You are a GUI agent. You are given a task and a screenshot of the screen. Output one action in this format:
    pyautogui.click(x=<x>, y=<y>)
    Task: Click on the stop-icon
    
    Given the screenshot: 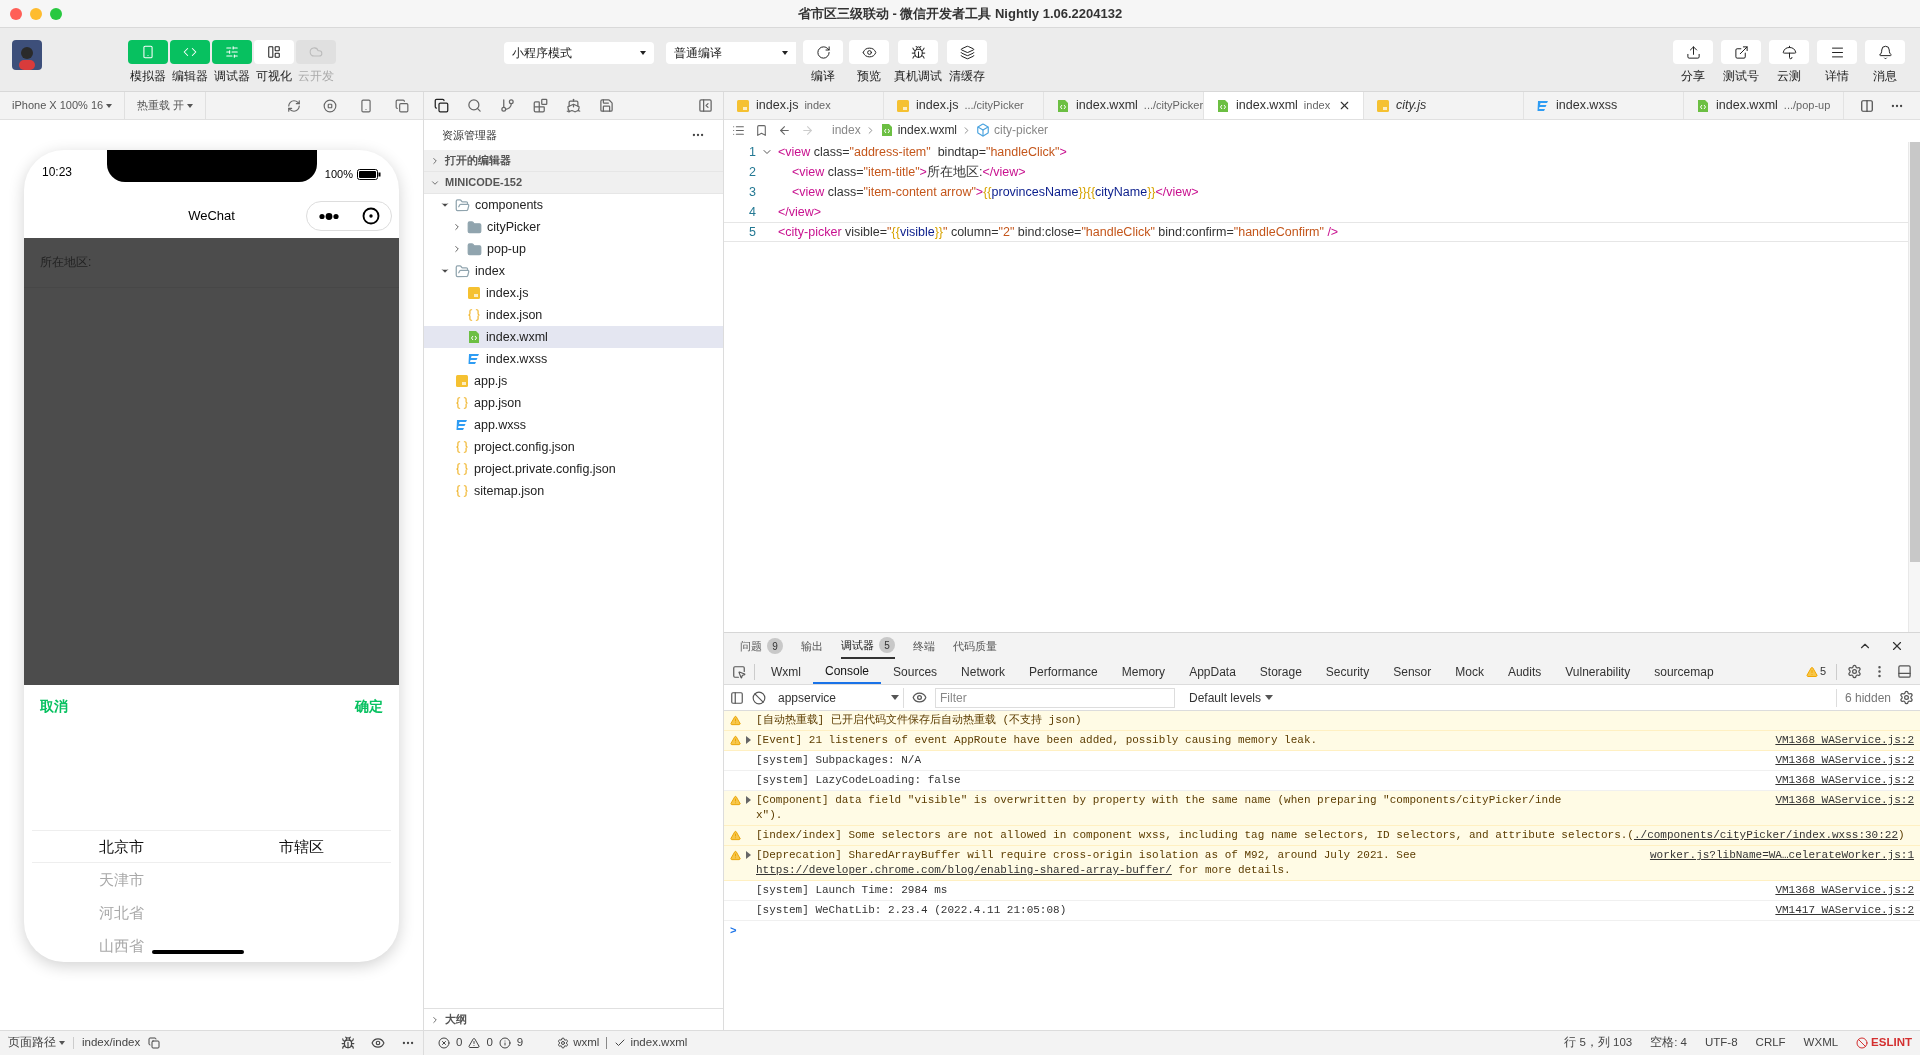 What is the action you would take?
    pyautogui.click(x=330, y=105)
    